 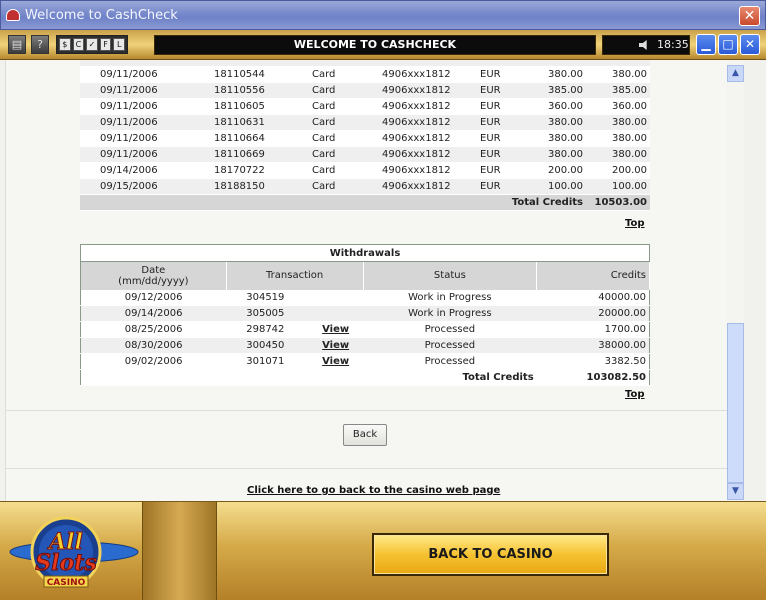 I want to click on help-icon: ?, so click(x=40, y=44).